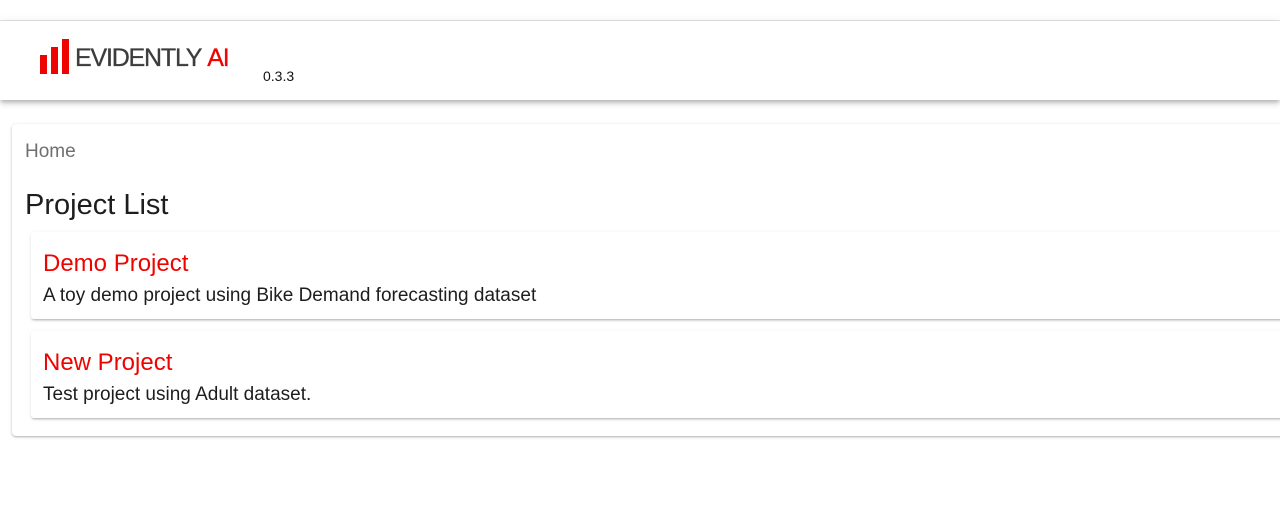 The width and height of the screenshot is (1280, 530). What do you see at coordinates (97, 205) in the screenshot?
I see `page-title: Project List` at bounding box center [97, 205].